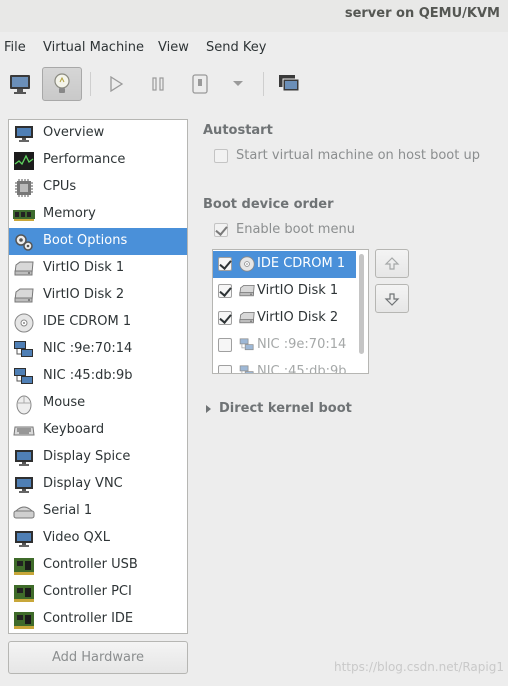 The image size is (508, 686). What do you see at coordinates (87, 321) in the screenshot?
I see `sidebar-item-label: IDE CDROM 1` at bounding box center [87, 321].